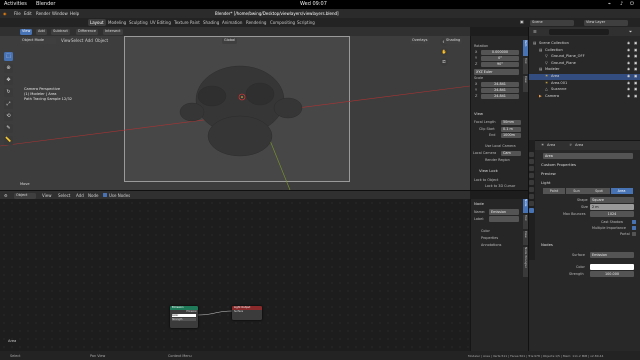 The width and height of the screenshot is (640, 360). What do you see at coordinates (247, 313) in the screenshot?
I see `light-output-node: Light Output Surface` at bounding box center [247, 313].